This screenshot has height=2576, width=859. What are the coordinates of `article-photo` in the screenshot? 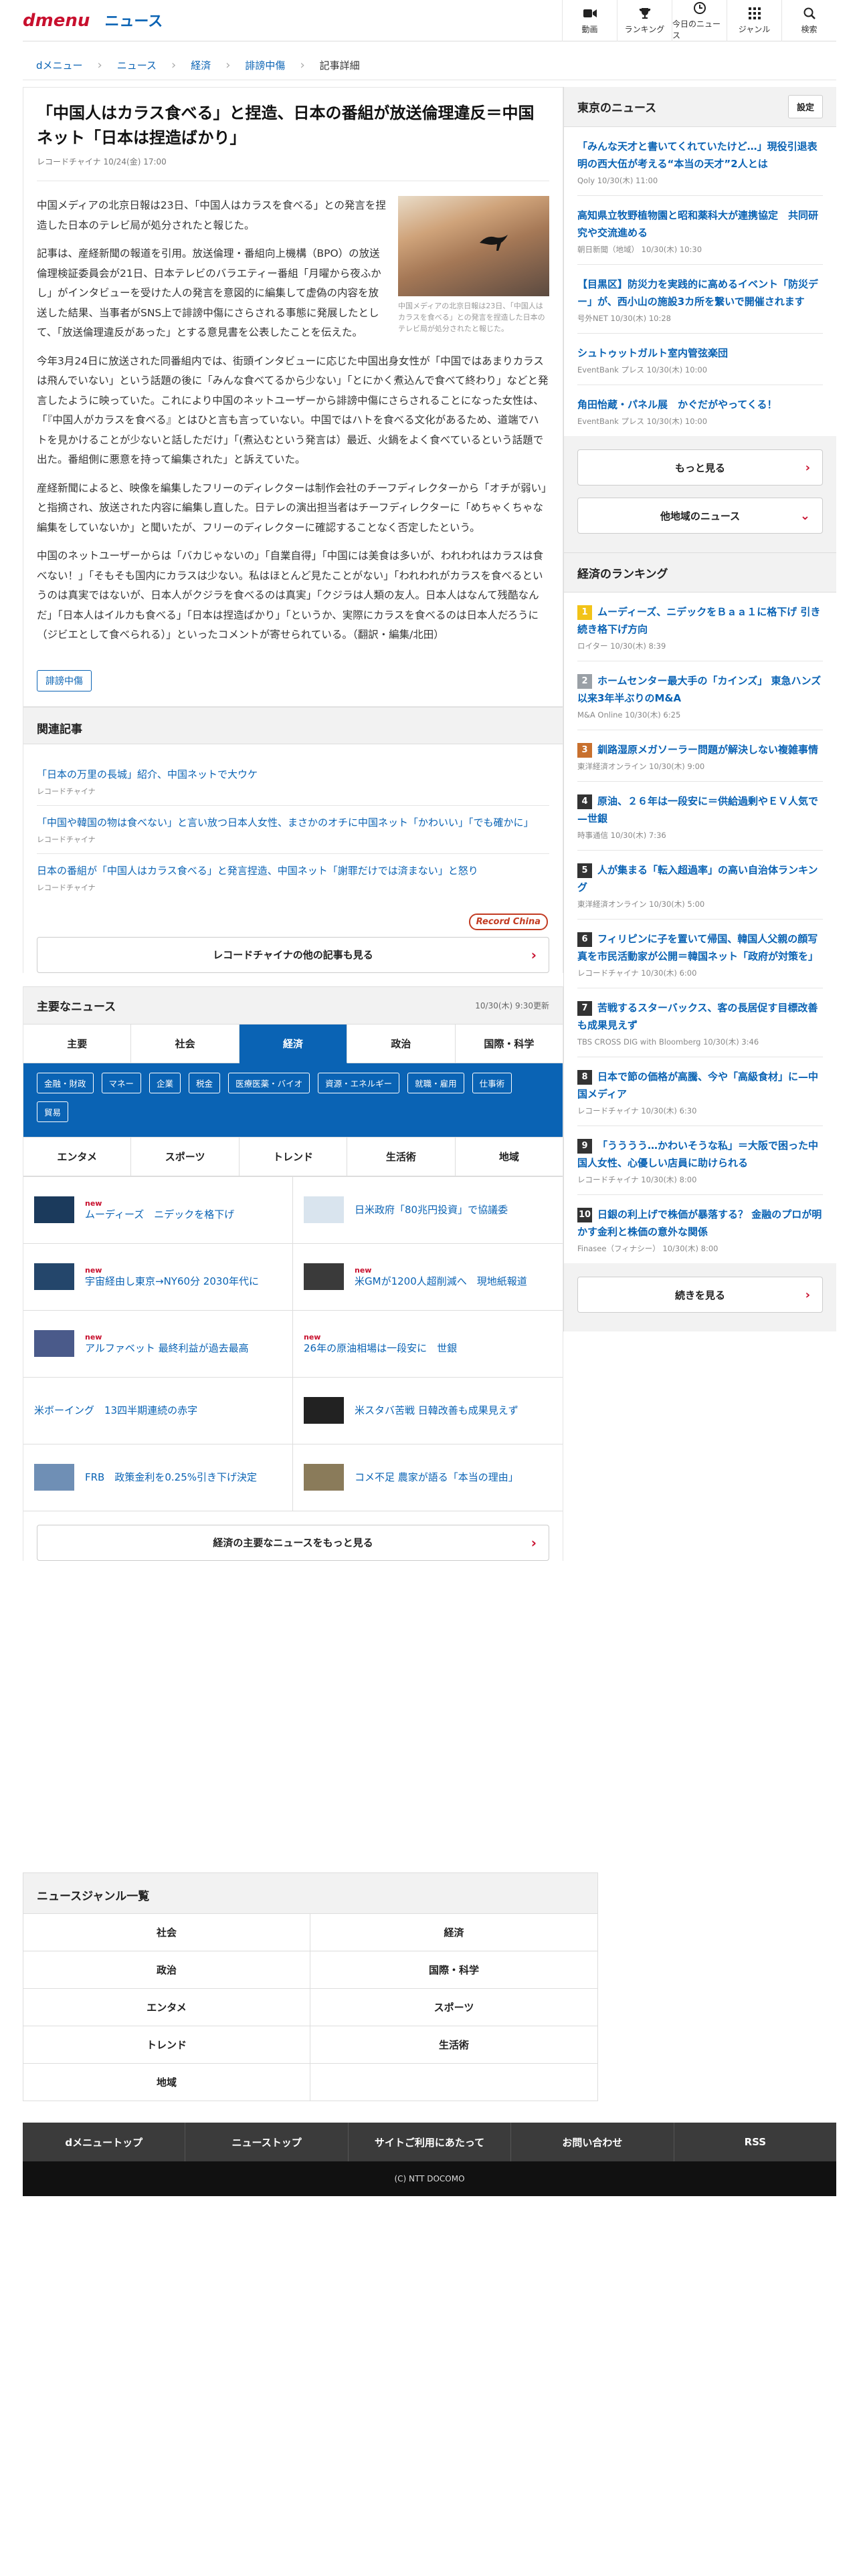 It's located at (473, 246).